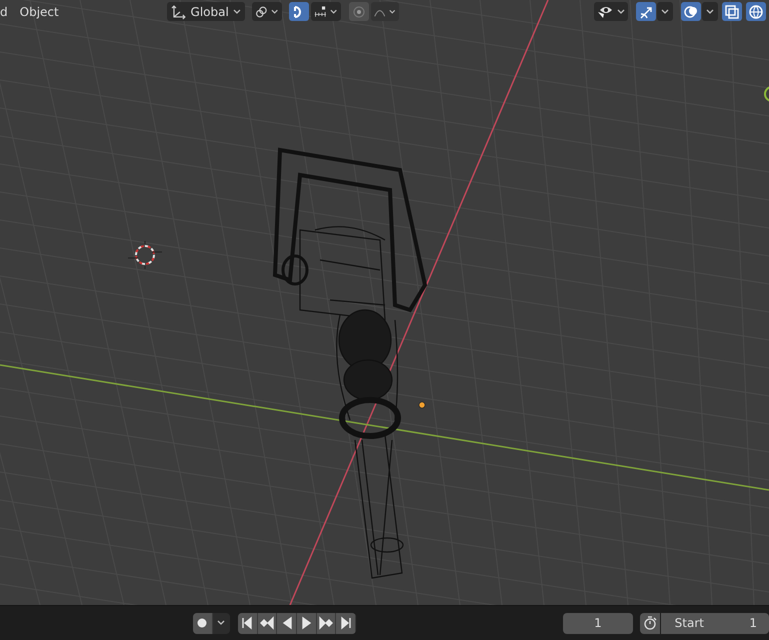  I want to click on record-button, so click(203, 623).